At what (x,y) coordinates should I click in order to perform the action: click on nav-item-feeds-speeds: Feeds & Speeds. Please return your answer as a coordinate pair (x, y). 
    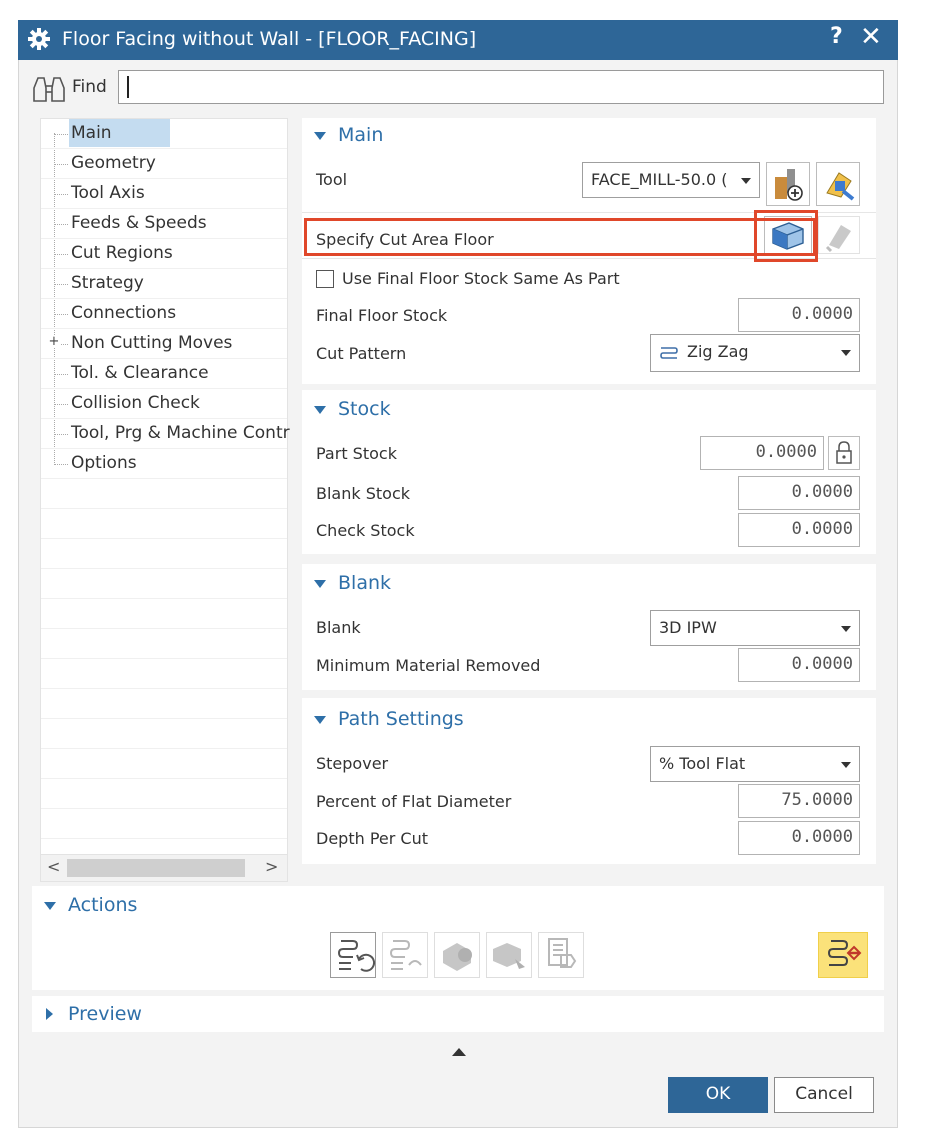
    Looking at the image, I should click on (164, 224).